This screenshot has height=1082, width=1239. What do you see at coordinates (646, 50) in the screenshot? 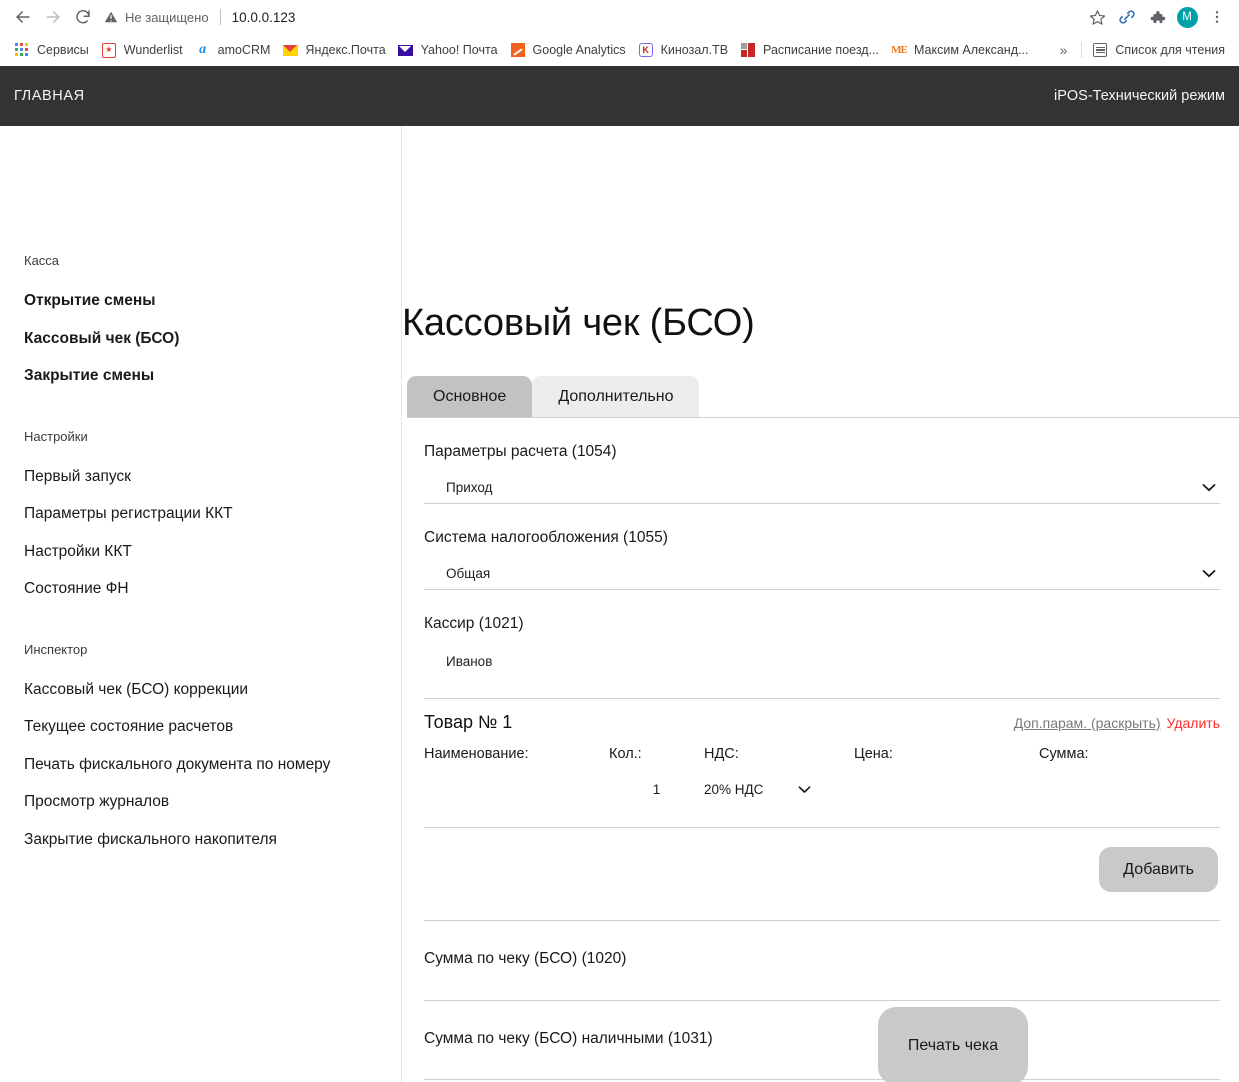
I see `kinozal-icon` at bounding box center [646, 50].